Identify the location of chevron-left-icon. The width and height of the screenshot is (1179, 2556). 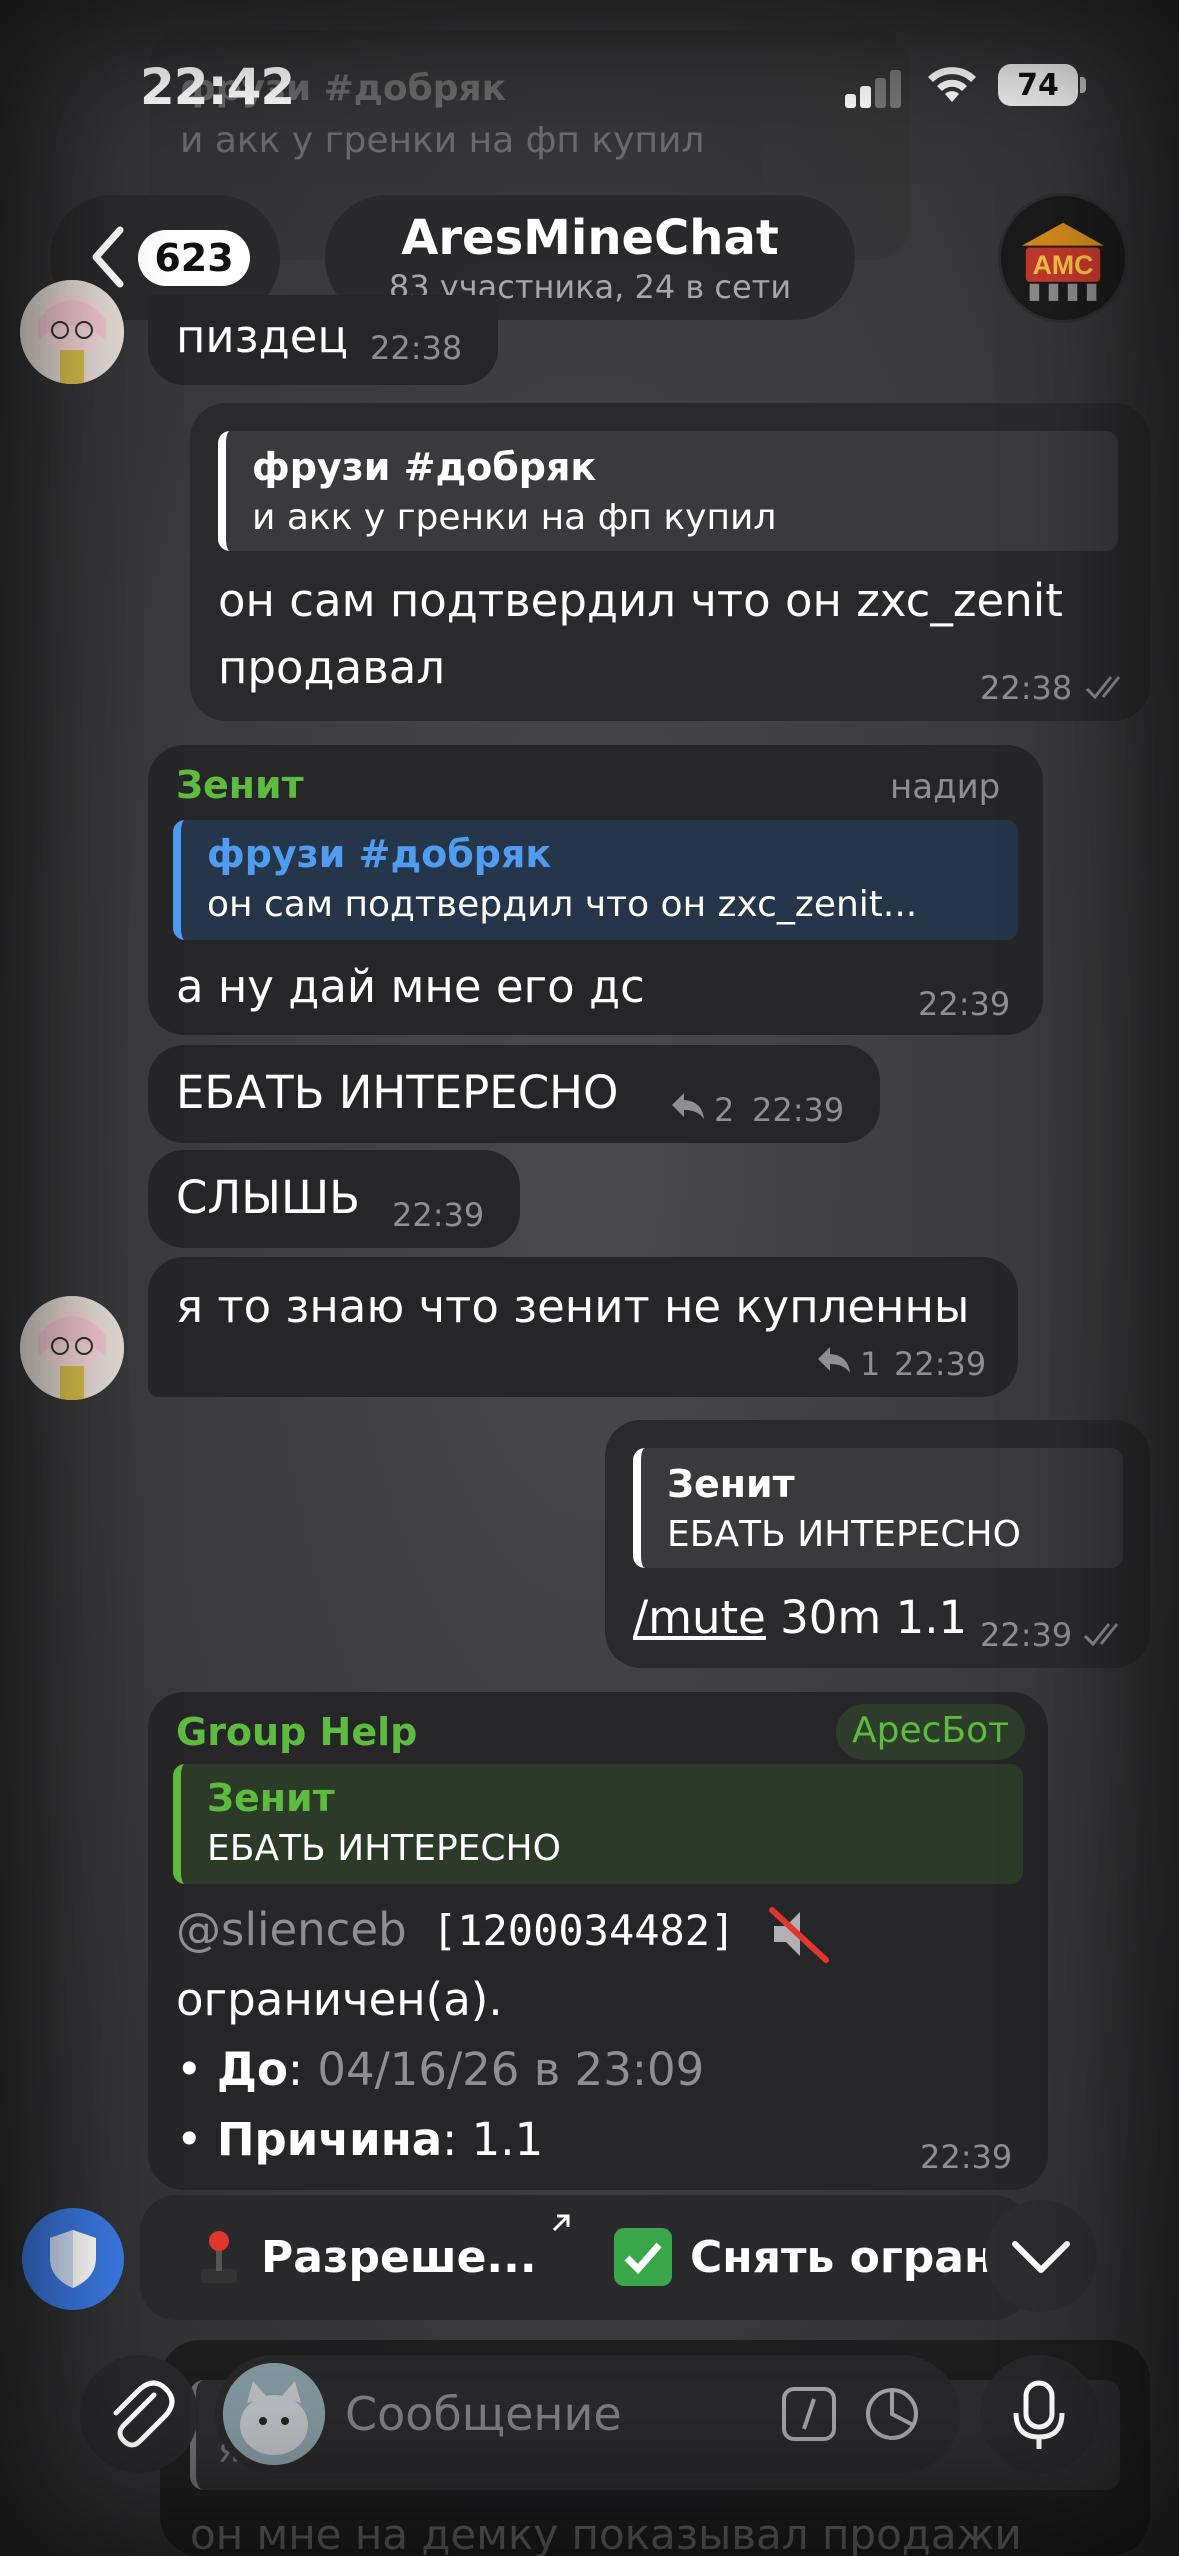
(108, 257).